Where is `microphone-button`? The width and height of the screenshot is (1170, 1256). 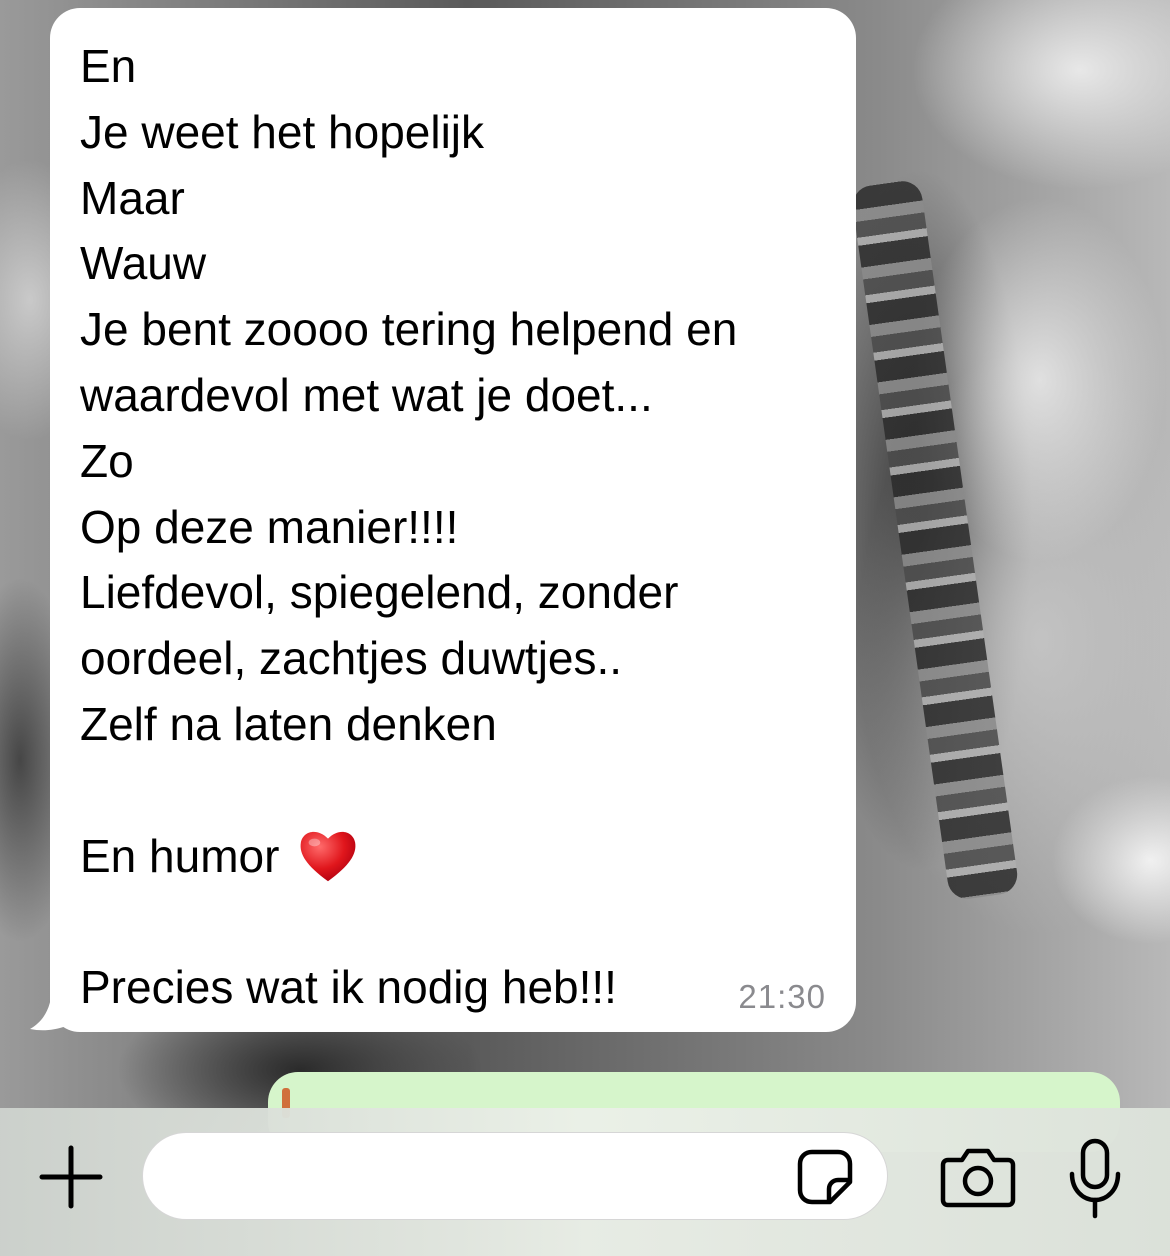
microphone-button is located at coordinates (1095, 1179).